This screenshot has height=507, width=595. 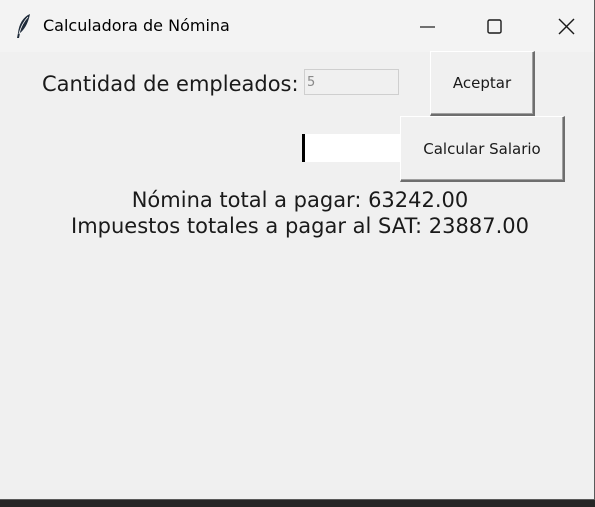 What do you see at coordinates (136, 25) in the screenshot?
I see `window-title: Calculadora de Nómina` at bounding box center [136, 25].